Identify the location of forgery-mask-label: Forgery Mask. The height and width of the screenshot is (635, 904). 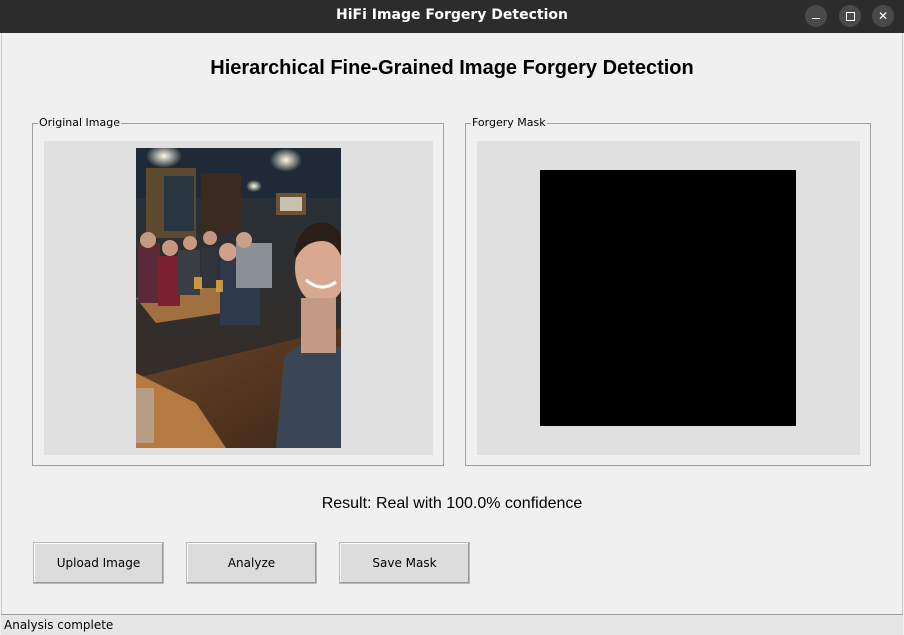
(509, 123).